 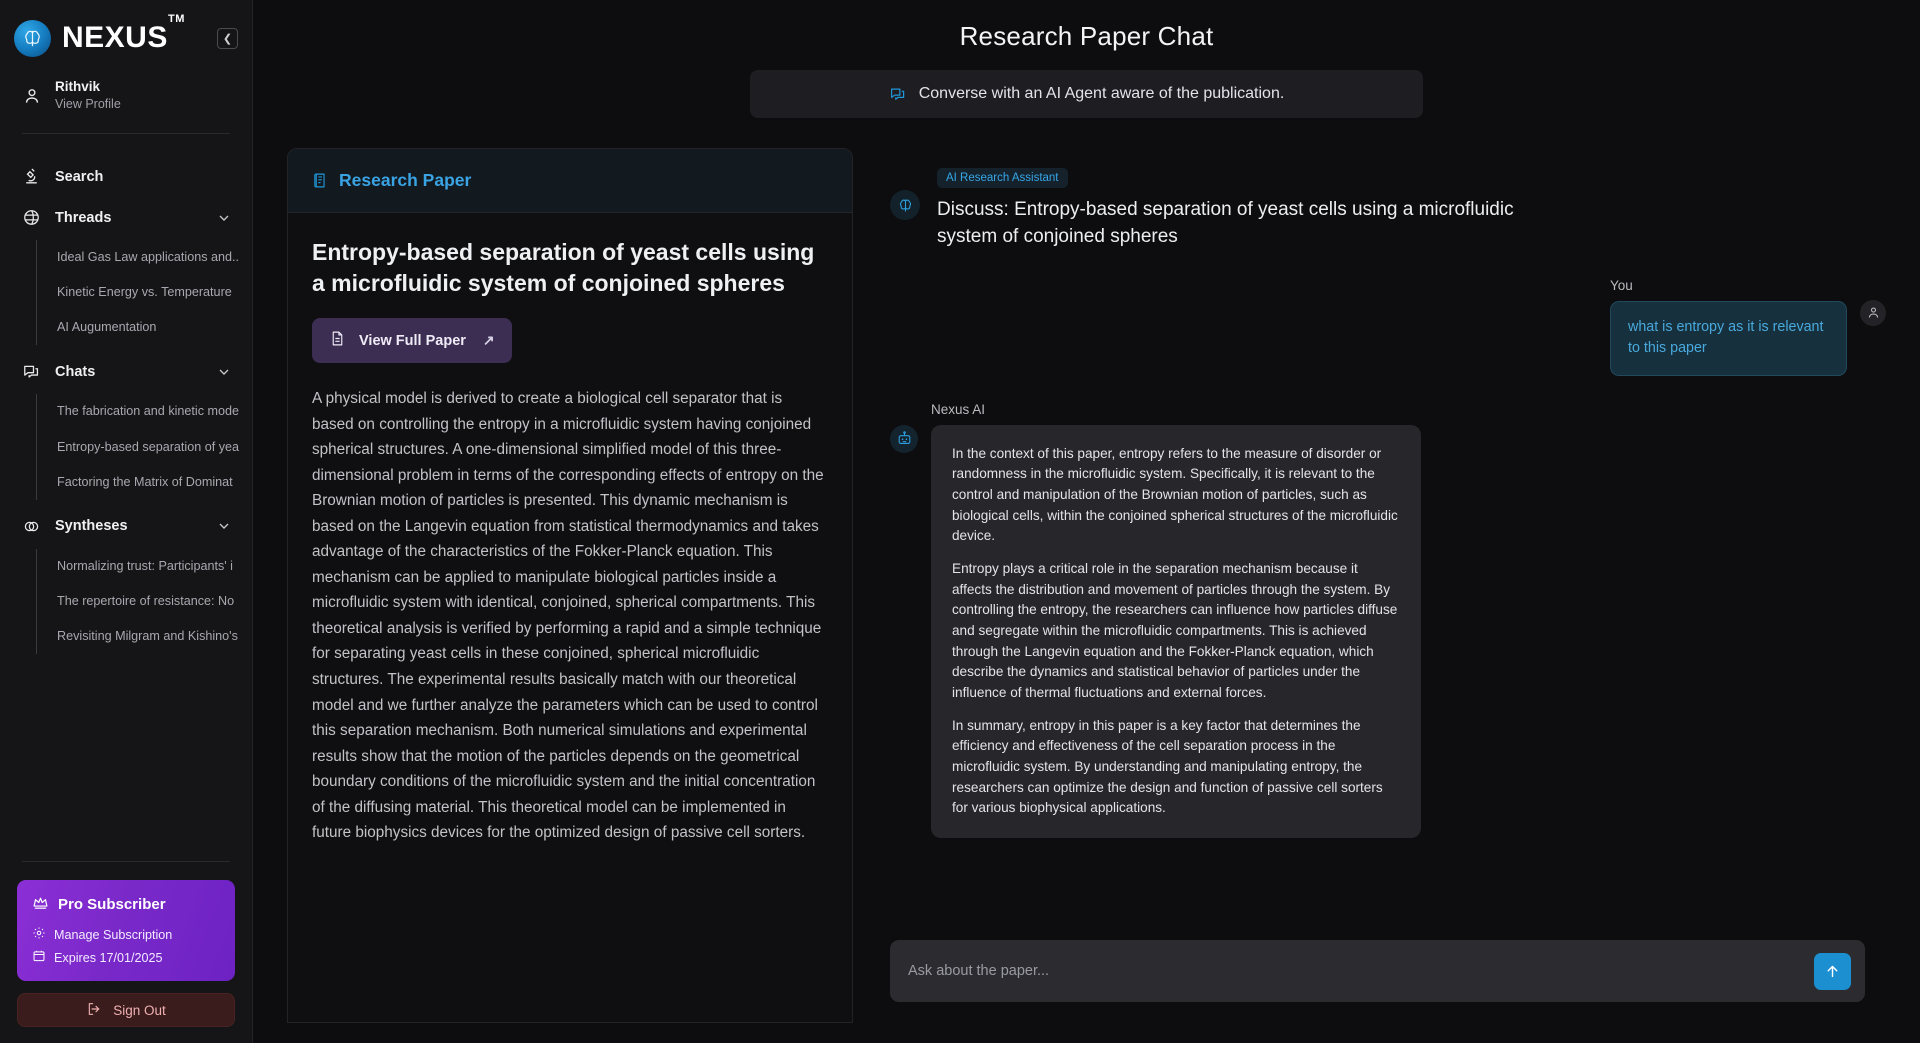 What do you see at coordinates (1086, 36) in the screenshot?
I see `page-title: Research Paper Chat` at bounding box center [1086, 36].